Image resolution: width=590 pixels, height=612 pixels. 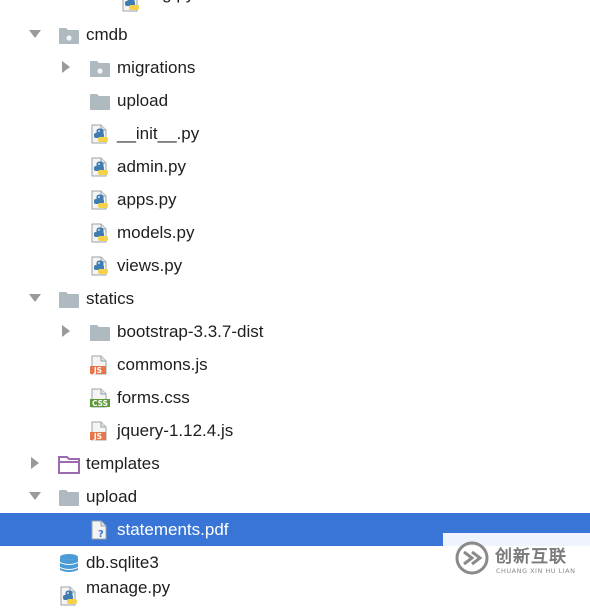 What do you see at coordinates (69, 563) in the screenshot?
I see `database-icon` at bounding box center [69, 563].